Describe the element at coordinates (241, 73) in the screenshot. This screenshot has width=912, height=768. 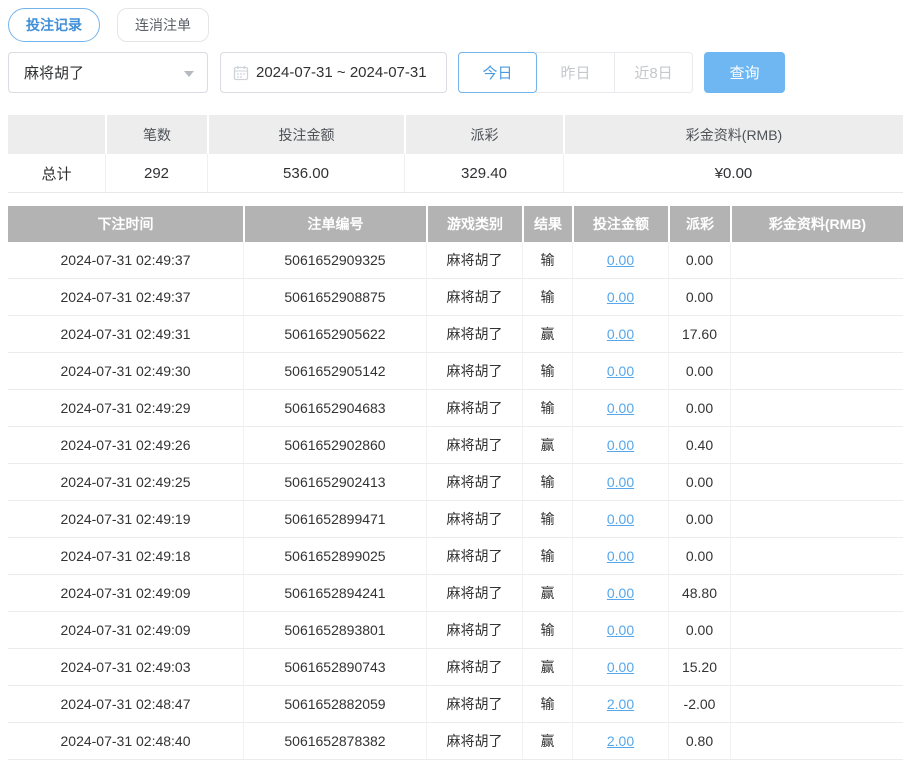
I see `calendar-icon` at that location.